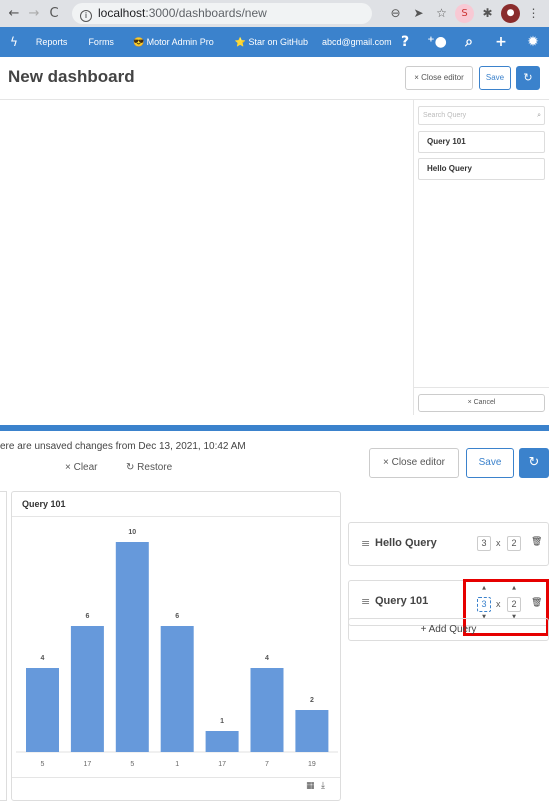 The width and height of the screenshot is (549, 801). I want to click on restore-icon: ↻, so click(130, 467).